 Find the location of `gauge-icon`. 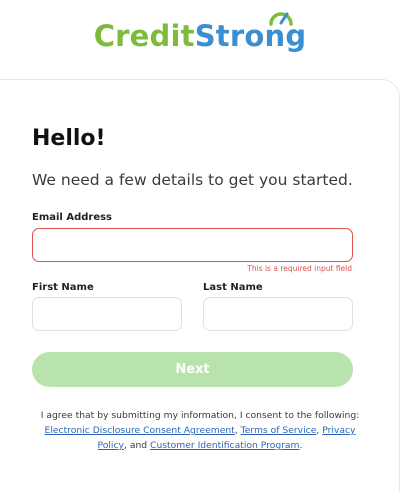

gauge-icon is located at coordinates (280, 18).